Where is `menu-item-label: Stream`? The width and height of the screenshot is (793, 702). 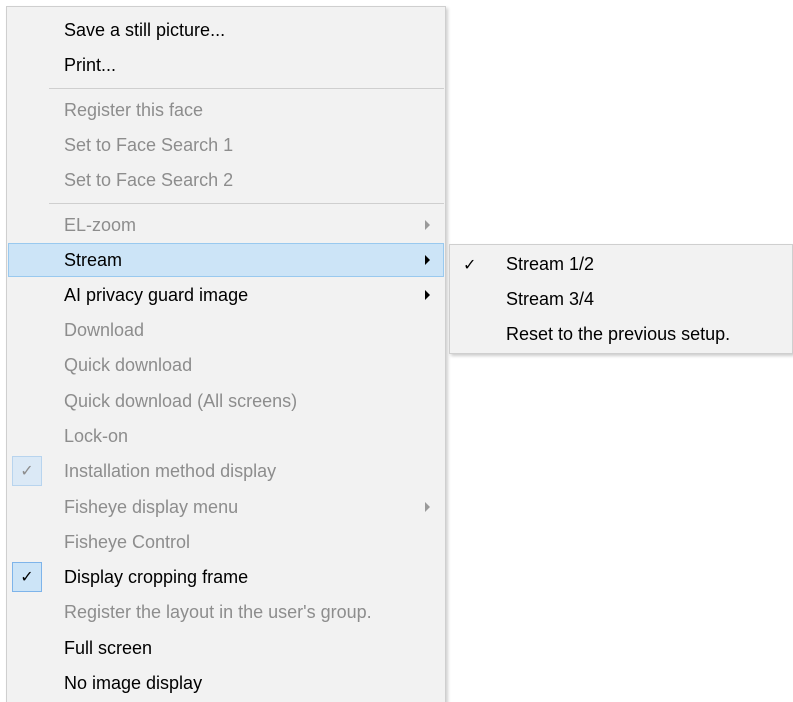 menu-item-label: Stream is located at coordinates (93, 260).